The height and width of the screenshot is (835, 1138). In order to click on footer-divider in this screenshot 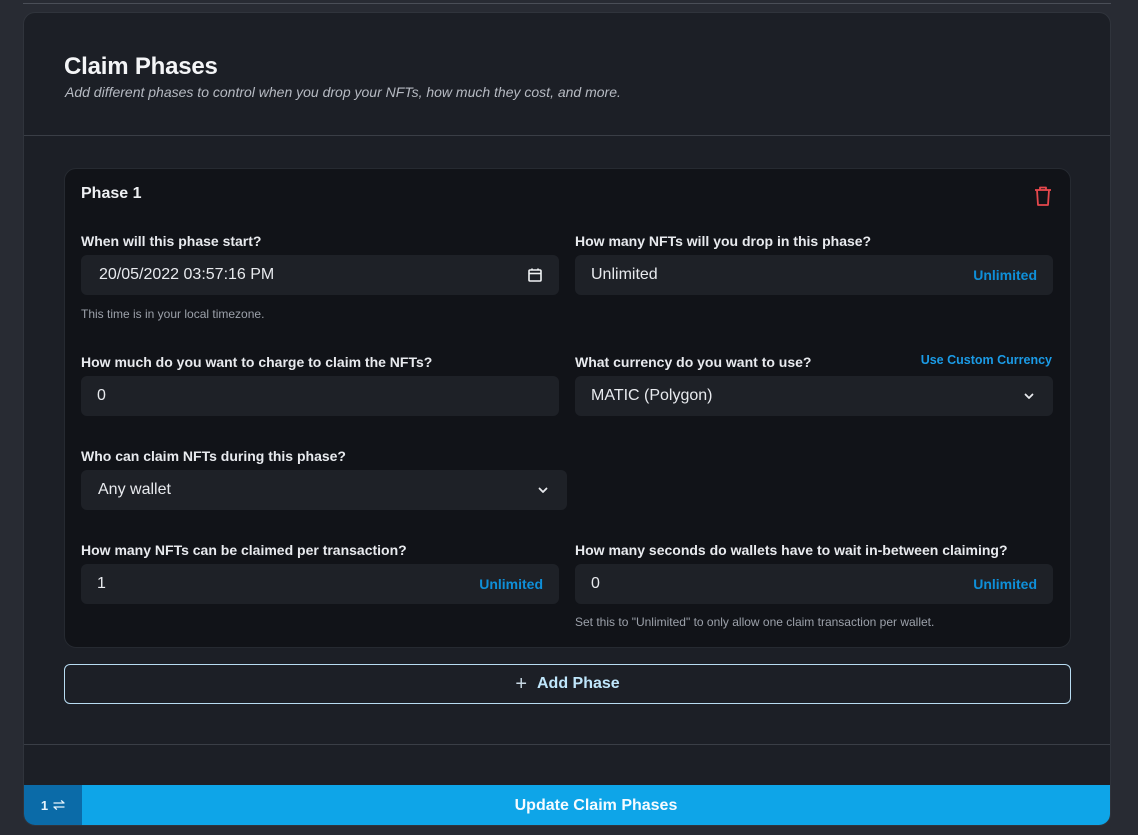, I will do `click(567, 744)`.